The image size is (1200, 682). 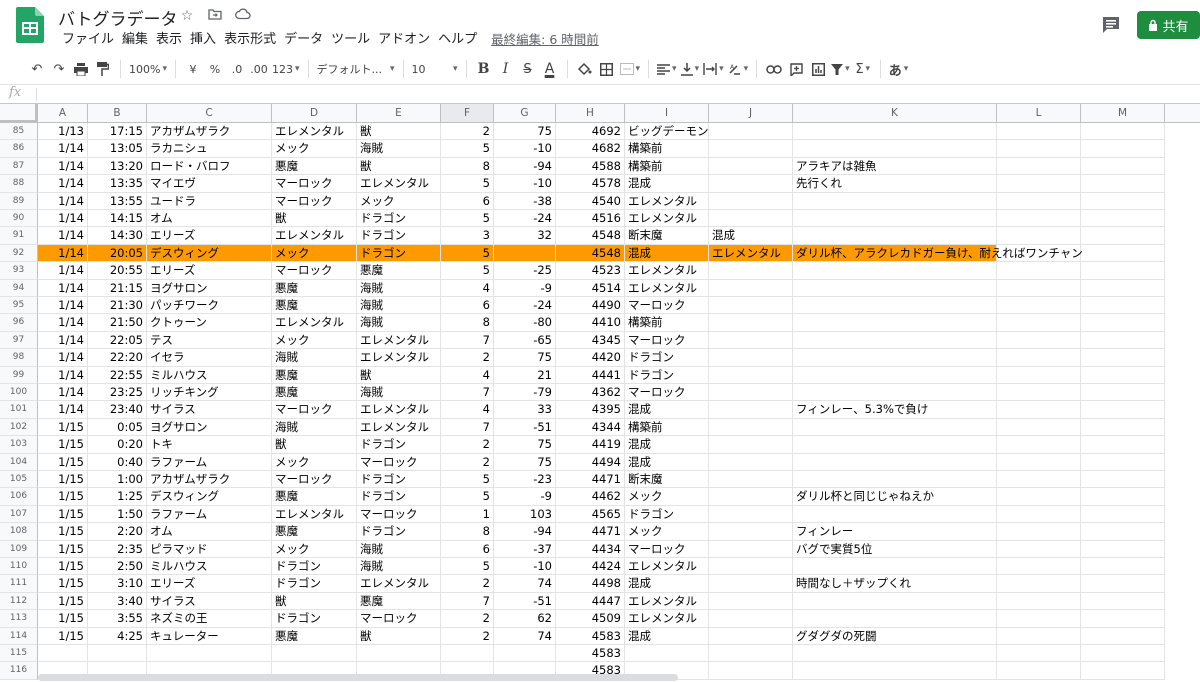 I want to click on row-header: 108, so click(x=19, y=532).